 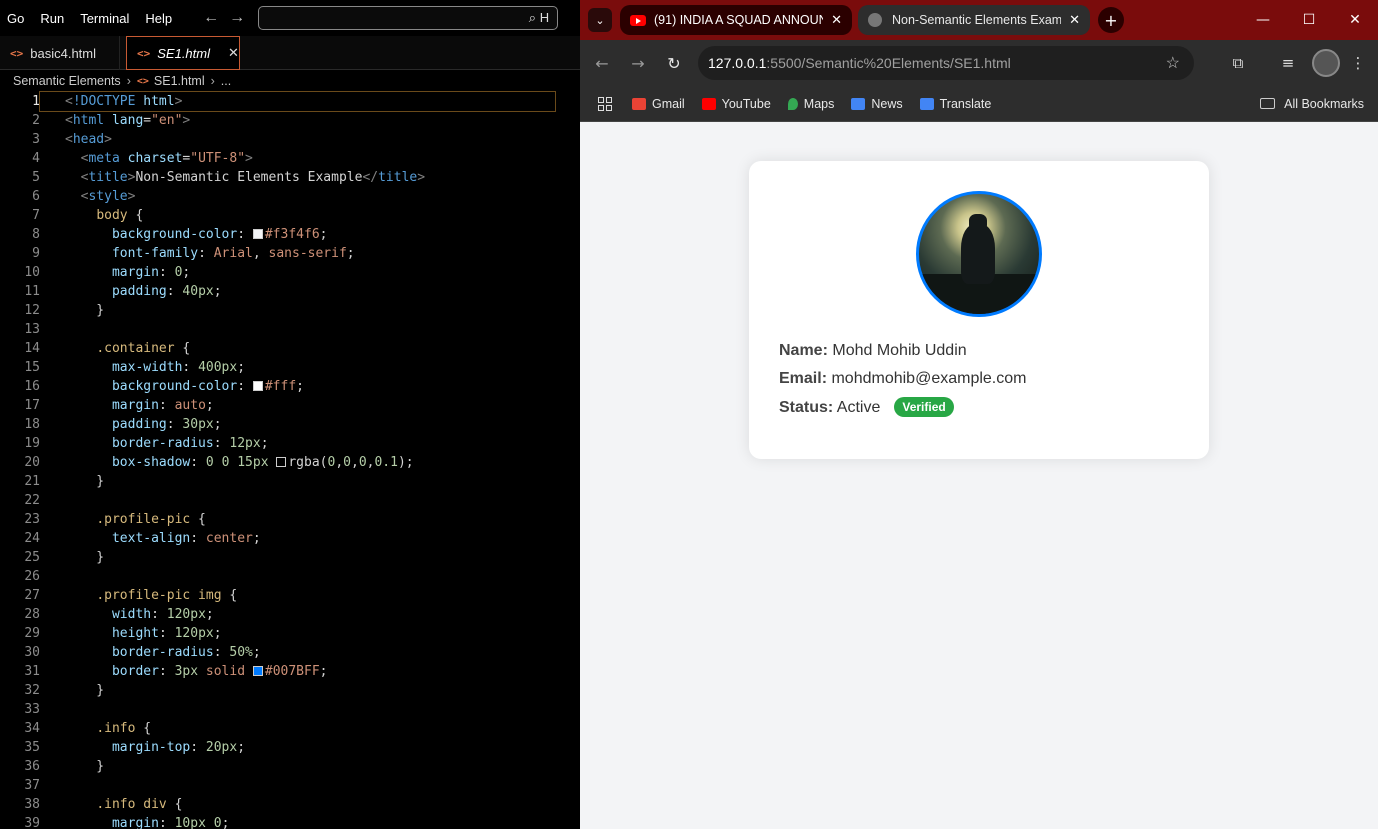 What do you see at coordinates (1263, 20) in the screenshot?
I see `minimize-icon: —` at bounding box center [1263, 20].